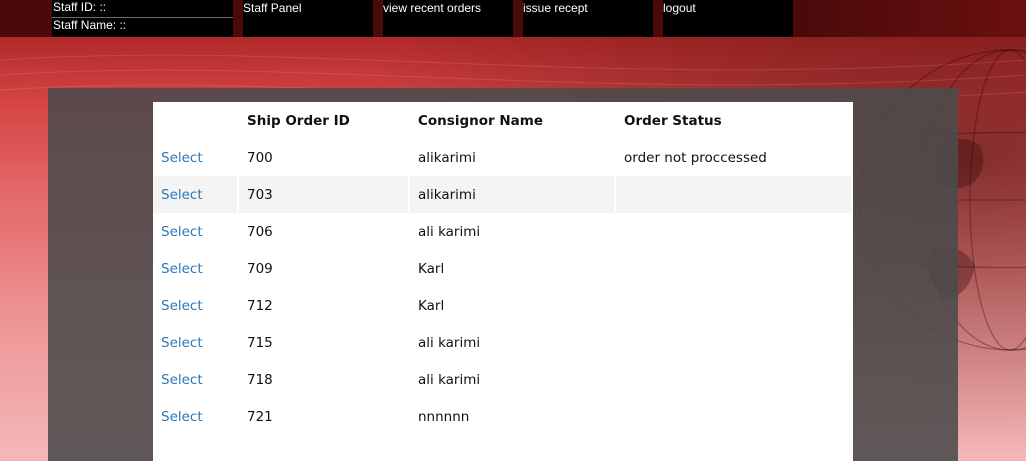  What do you see at coordinates (260, 305) in the screenshot?
I see `ship-order-id-cell: 712` at bounding box center [260, 305].